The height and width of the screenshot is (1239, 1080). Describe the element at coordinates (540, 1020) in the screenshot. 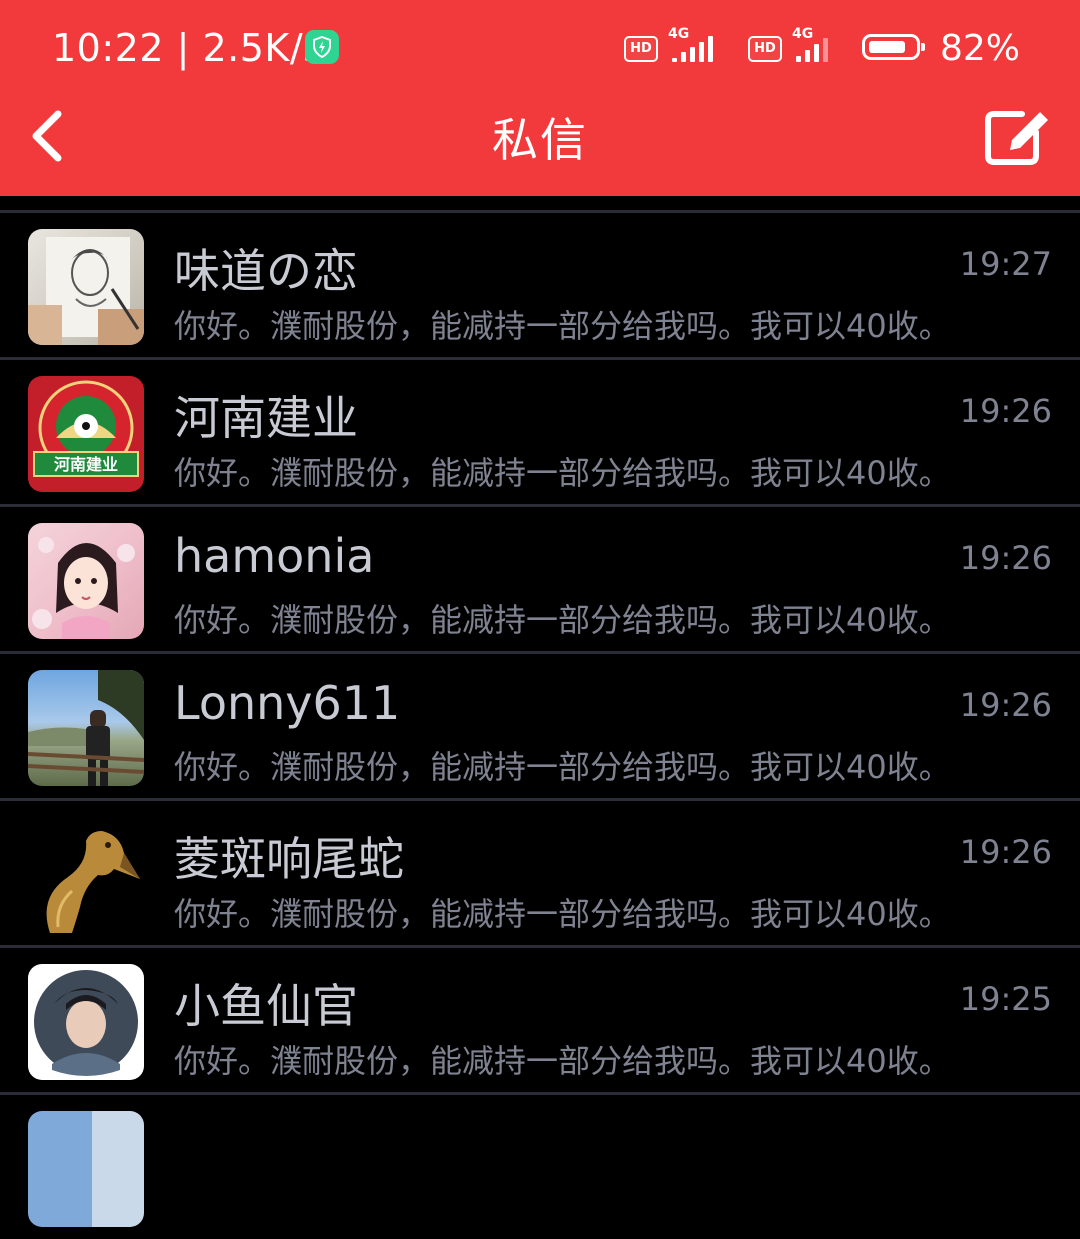

I see `conversation-item: 小鱼仙官 你好。濮耐股份，能减持一部分给我吗。我可以40收。 19:25` at that location.